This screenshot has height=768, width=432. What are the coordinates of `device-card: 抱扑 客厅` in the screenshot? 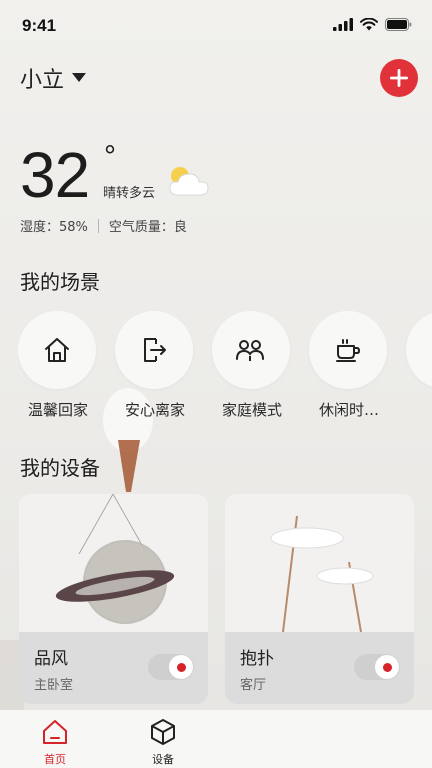 It's located at (319, 599).